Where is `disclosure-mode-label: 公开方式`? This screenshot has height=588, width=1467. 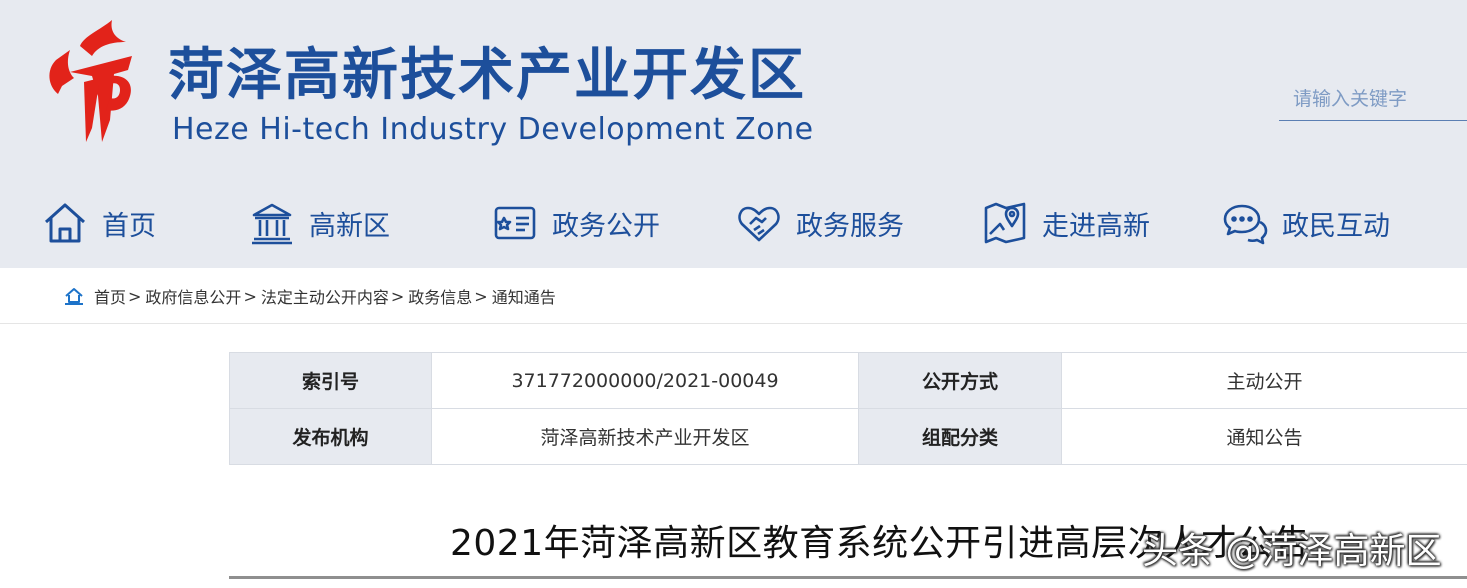 disclosure-mode-label: 公开方式 is located at coordinates (960, 380).